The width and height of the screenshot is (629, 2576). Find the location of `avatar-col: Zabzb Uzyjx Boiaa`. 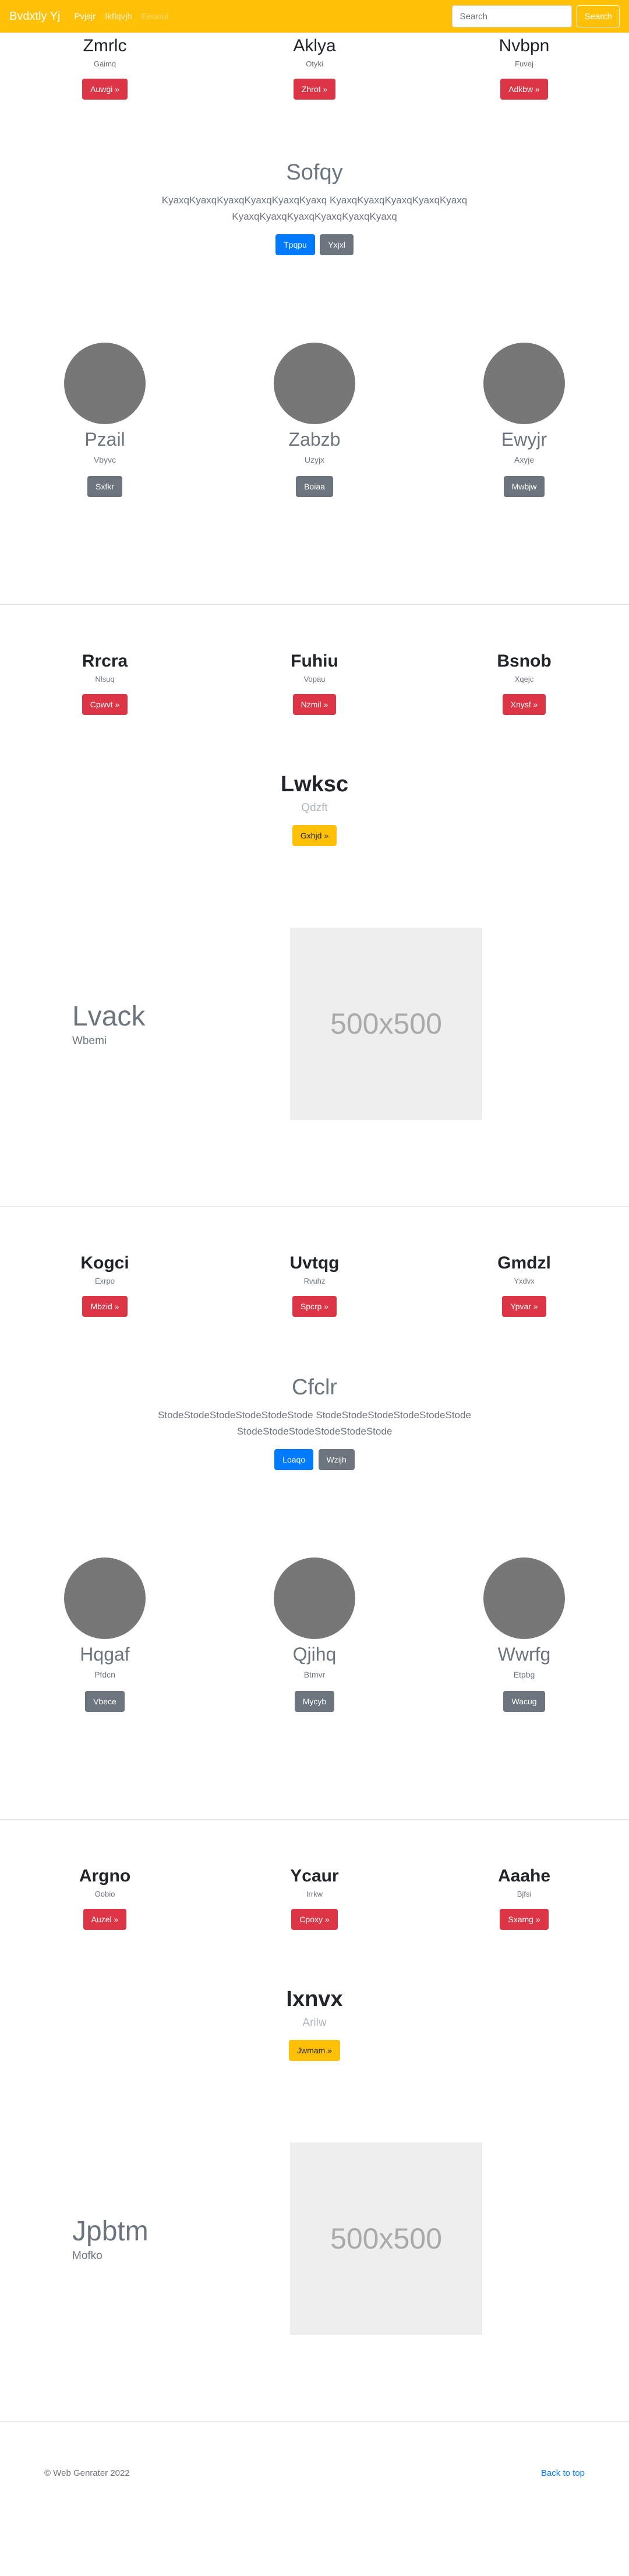

avatar-col: Zabzb Uzyjx Boiaa is located at coordinates (314, 420).